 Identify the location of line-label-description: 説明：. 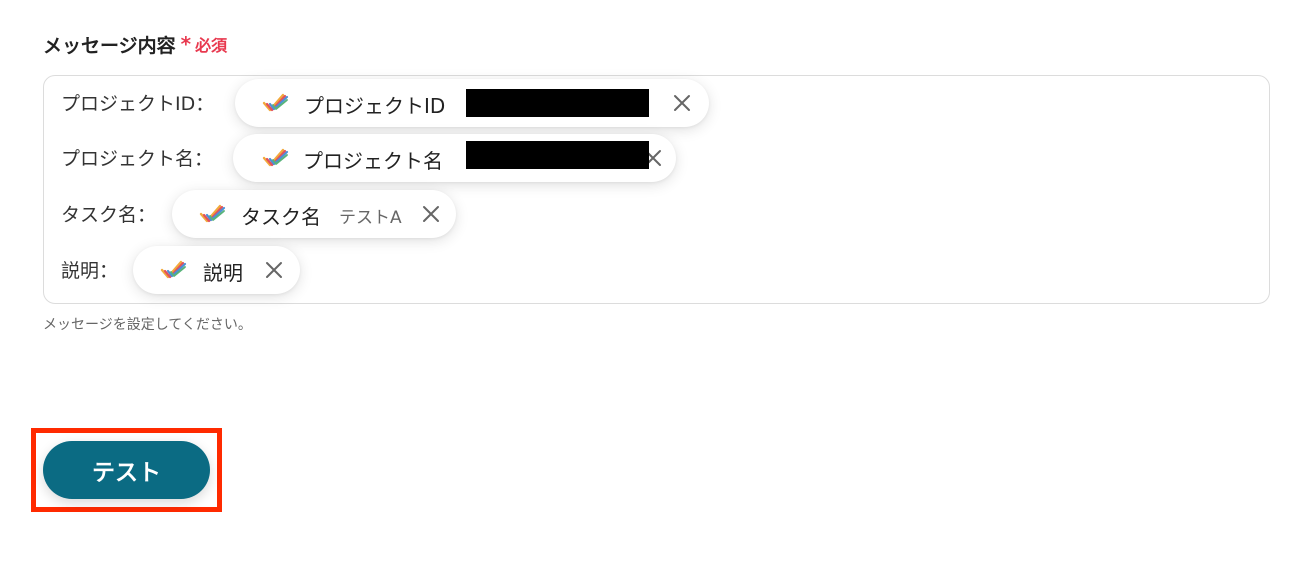
(90, 271).